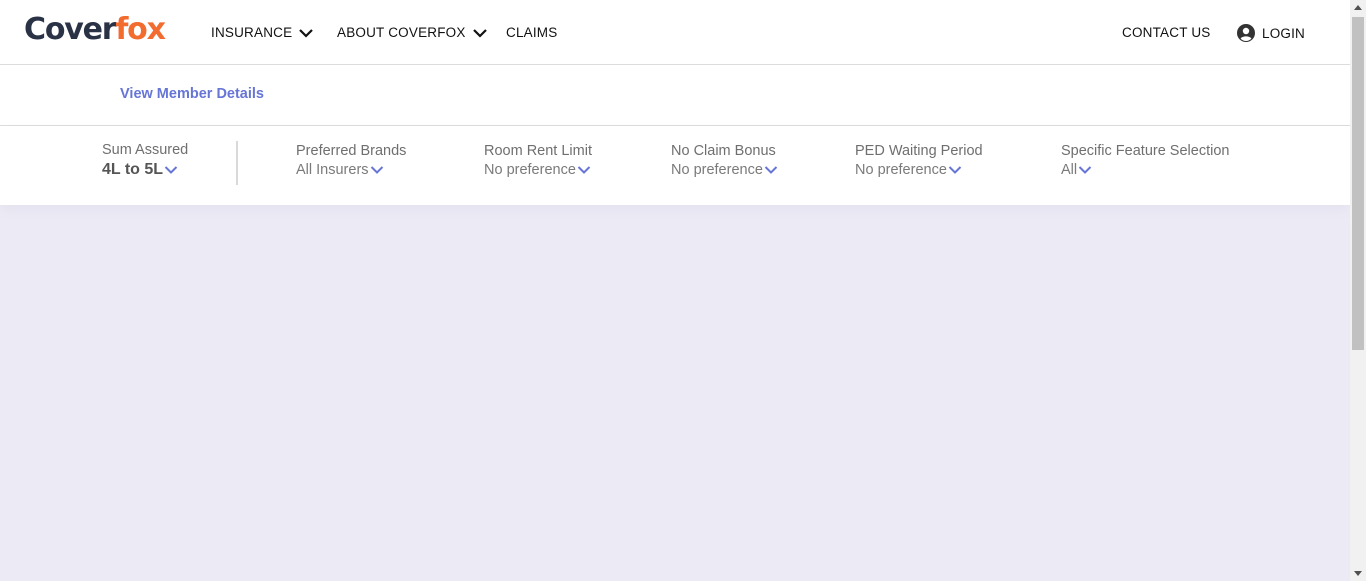 The height and width of the screenshot is (581, 1366). I want to click on user-circle-icon, so click(1246, 33).